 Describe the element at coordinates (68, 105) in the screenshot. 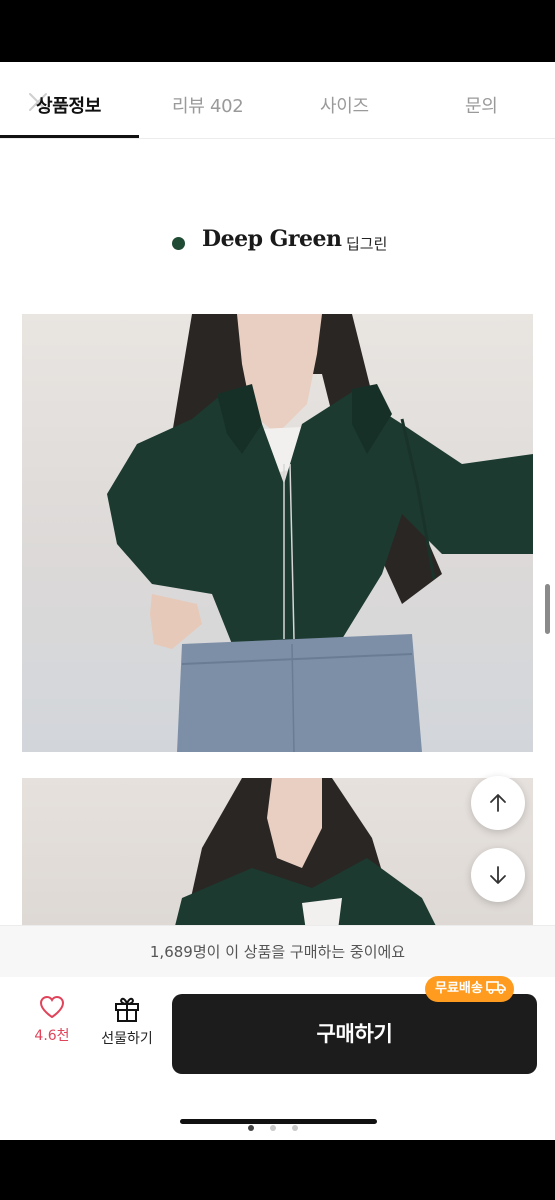

I see `tab-product-info: 상품정보` at that location.